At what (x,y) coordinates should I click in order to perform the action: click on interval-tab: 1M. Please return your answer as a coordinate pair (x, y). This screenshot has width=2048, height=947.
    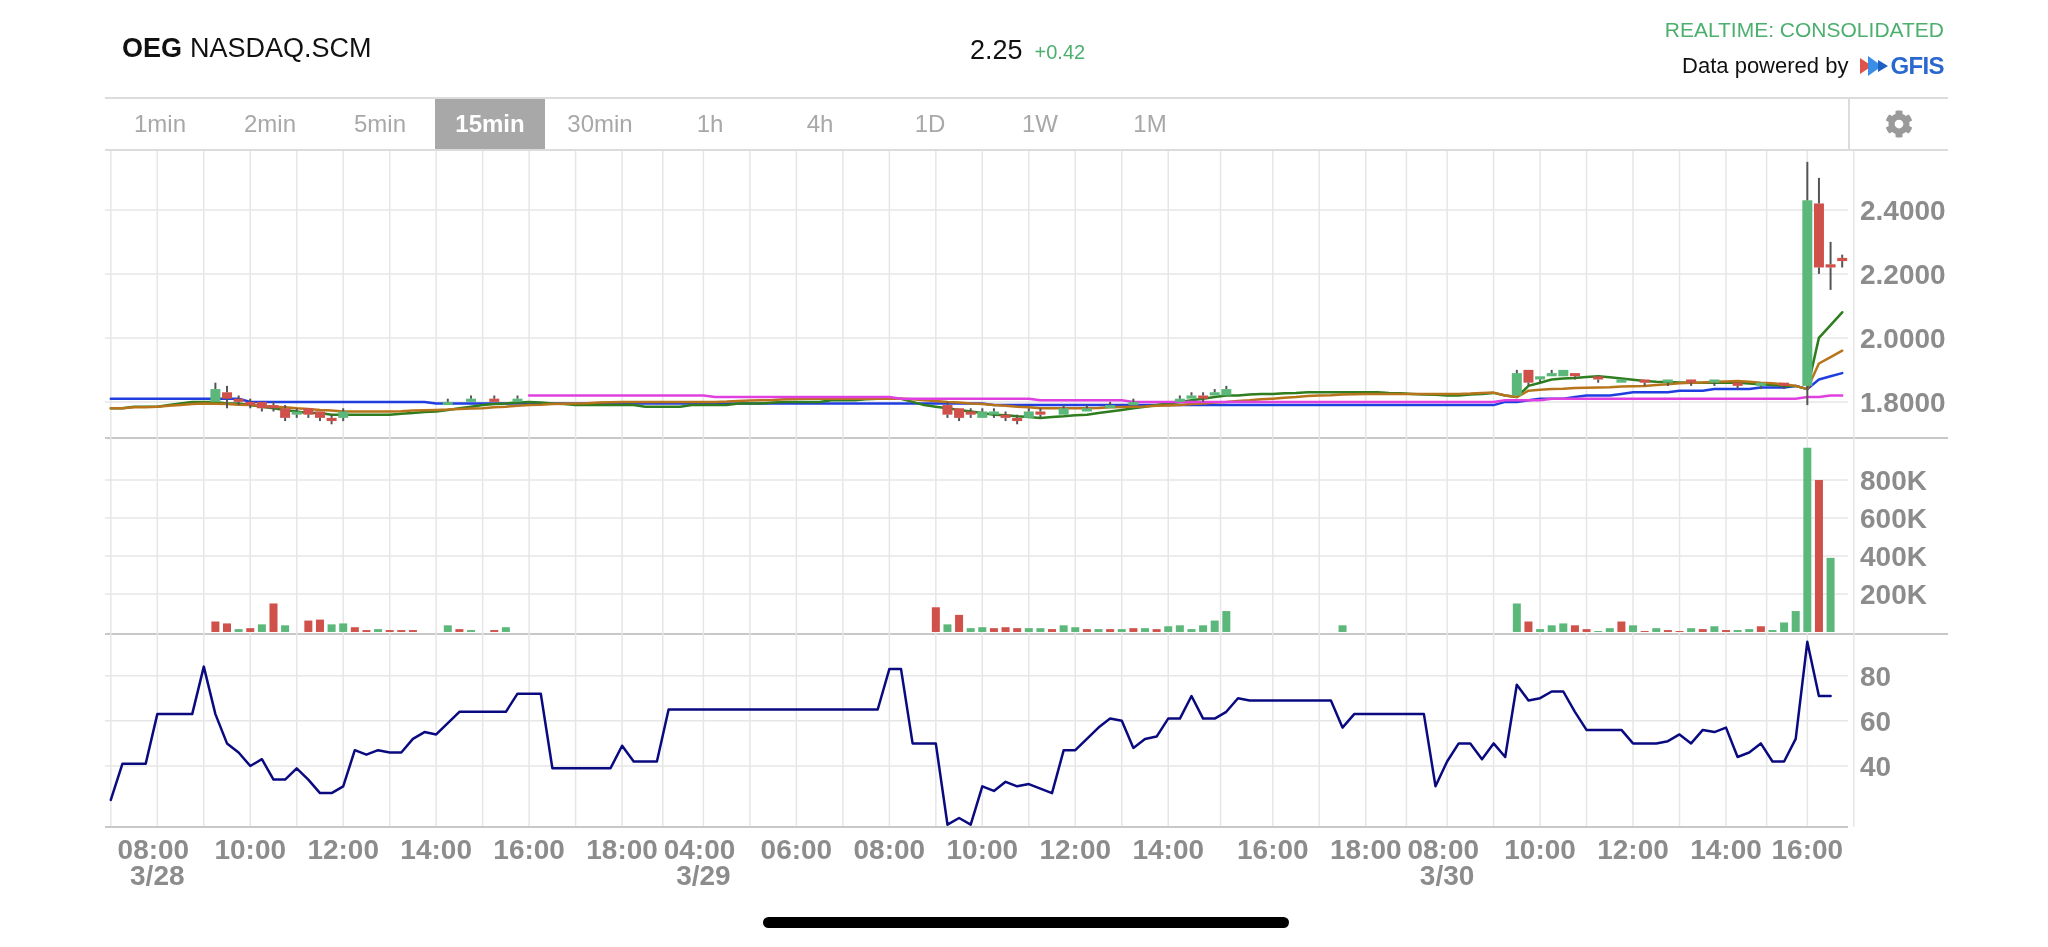
    Looking at the image, I should click on (1150, 124).